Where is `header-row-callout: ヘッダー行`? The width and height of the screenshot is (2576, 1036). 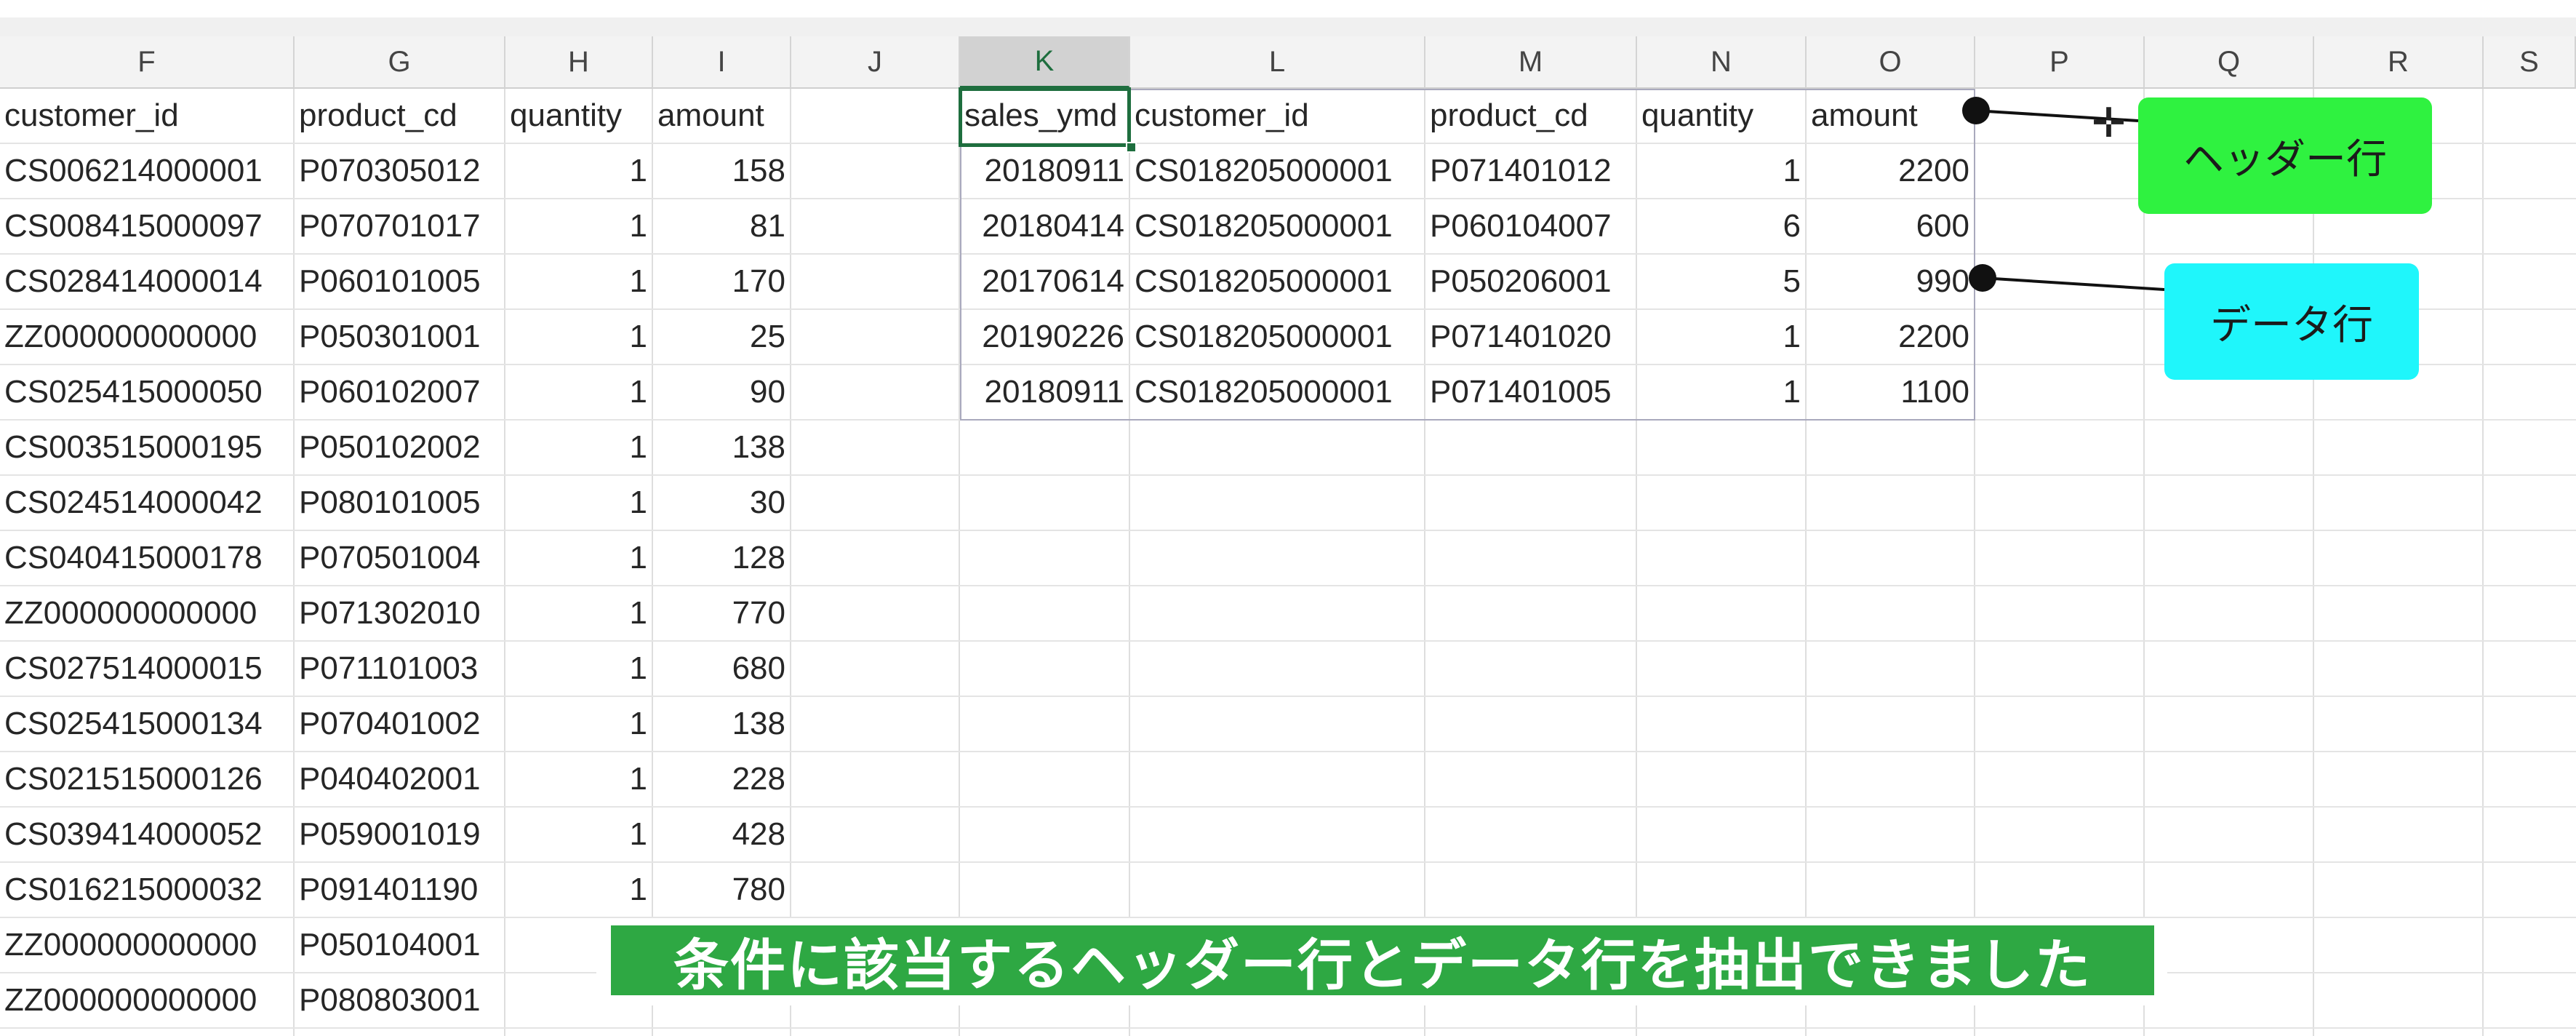
header-row-callout: ヘッダー行 is located at coordinates (2285, 155).